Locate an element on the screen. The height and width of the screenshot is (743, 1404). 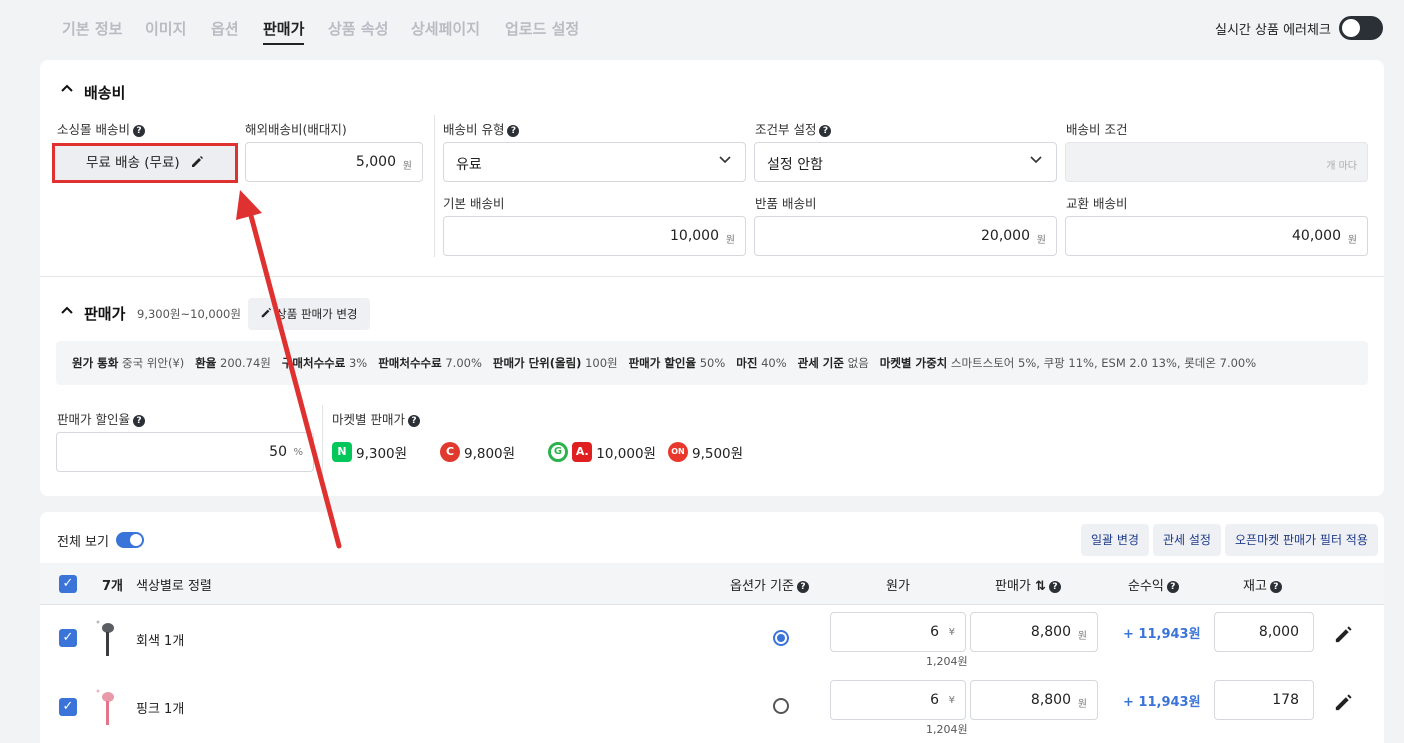
stock-input: 8,000 is located at coordinates (1264, 632).